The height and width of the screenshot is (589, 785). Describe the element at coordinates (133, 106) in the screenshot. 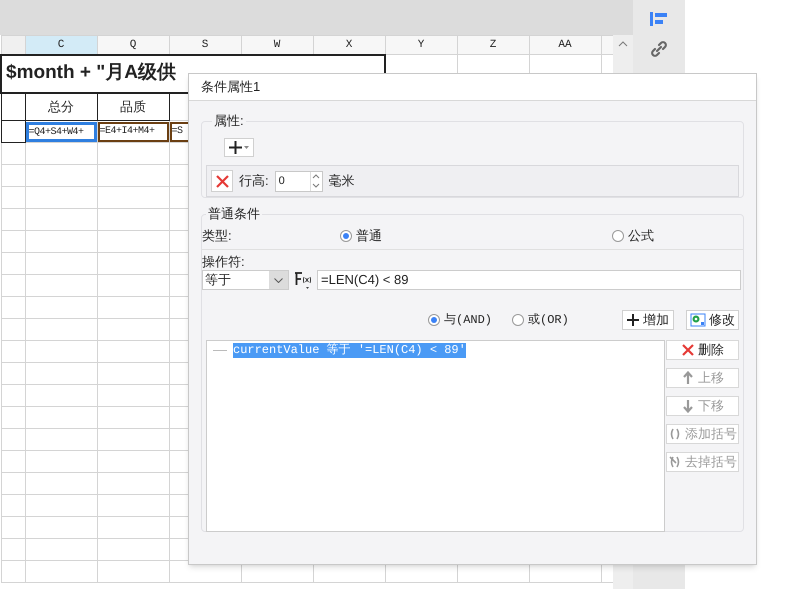

I see `table-cell: 品质` at that location.